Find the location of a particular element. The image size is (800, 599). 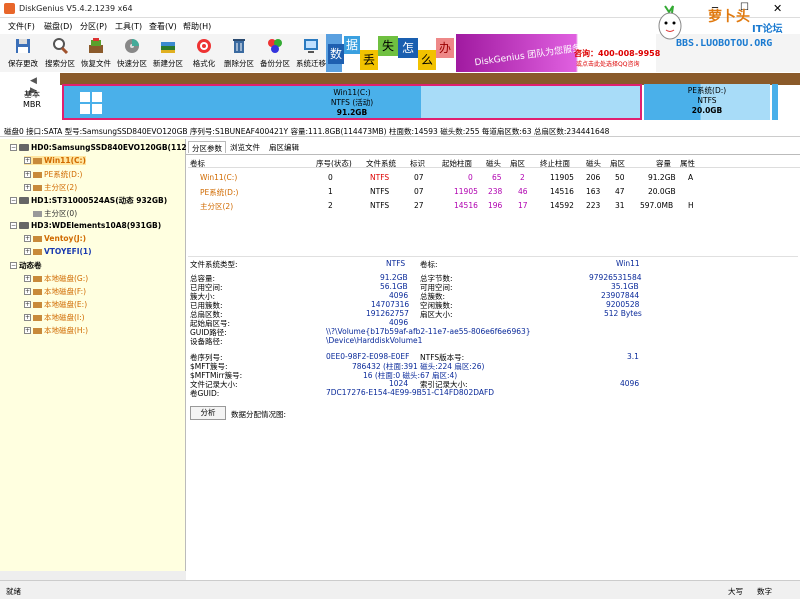

backup-partition-button: 备份分区 is located at coordinates (275, 53).